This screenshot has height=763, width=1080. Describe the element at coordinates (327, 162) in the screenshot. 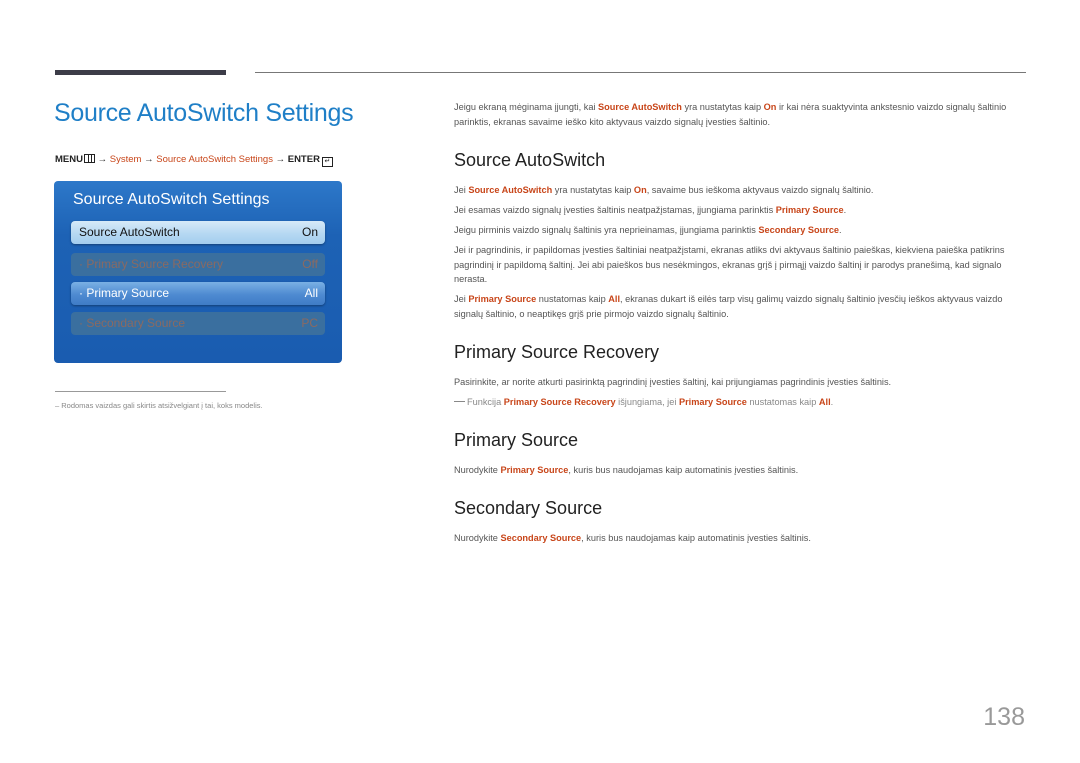

I see `enter-icon: ↵` at that location.